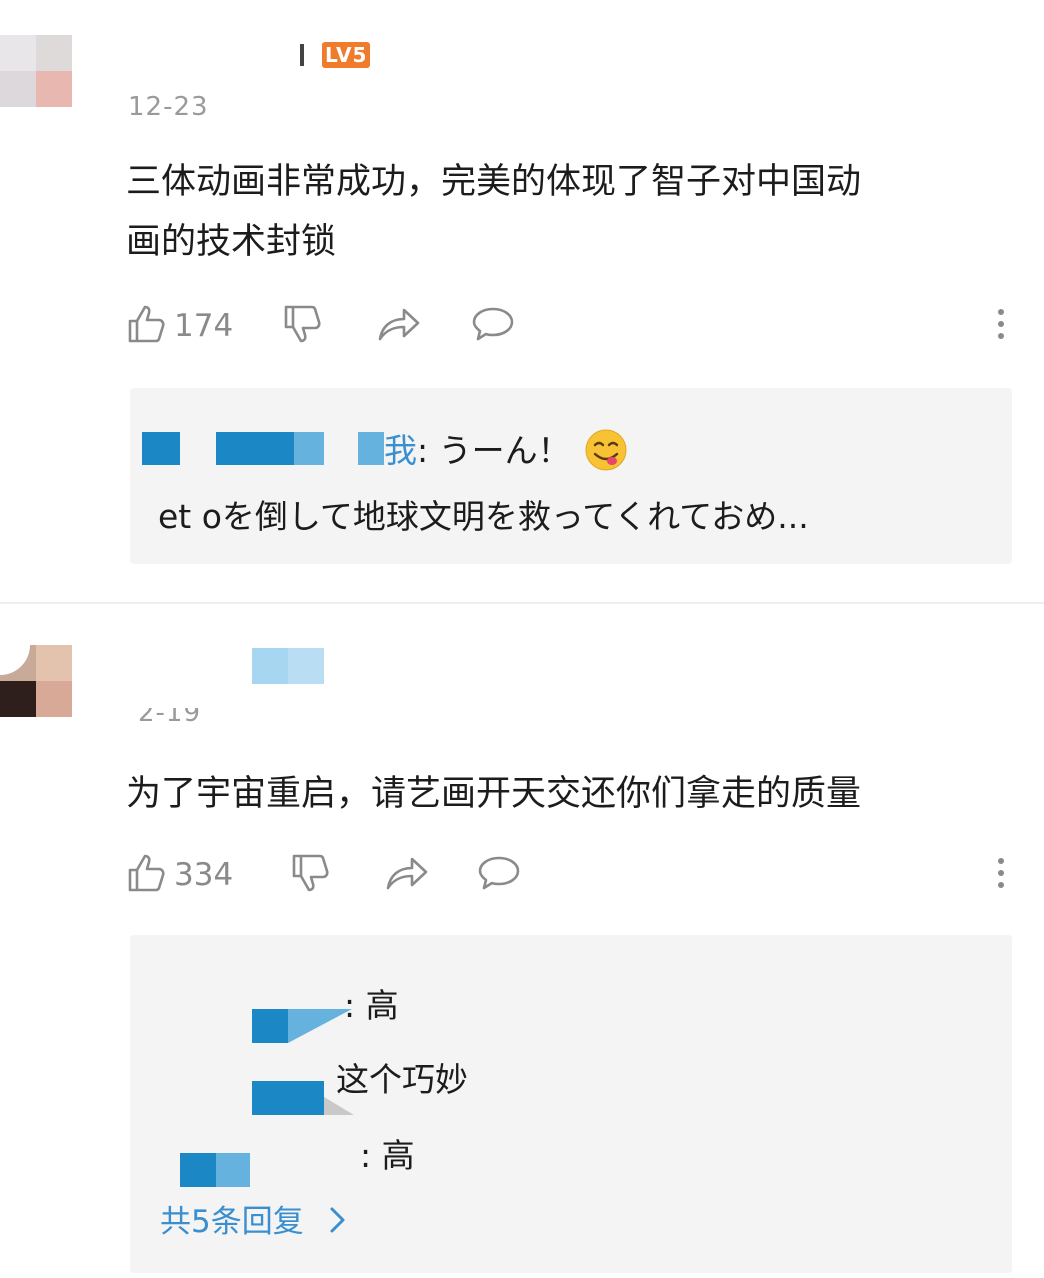 This screenshot has width=1044, height=1278. Describe the element at coordinates (493, 212) in the screenshot. I see `comment-body: 三体动画非常成功，完美的体现了智子对中国动 画的技术封锁` at that location.